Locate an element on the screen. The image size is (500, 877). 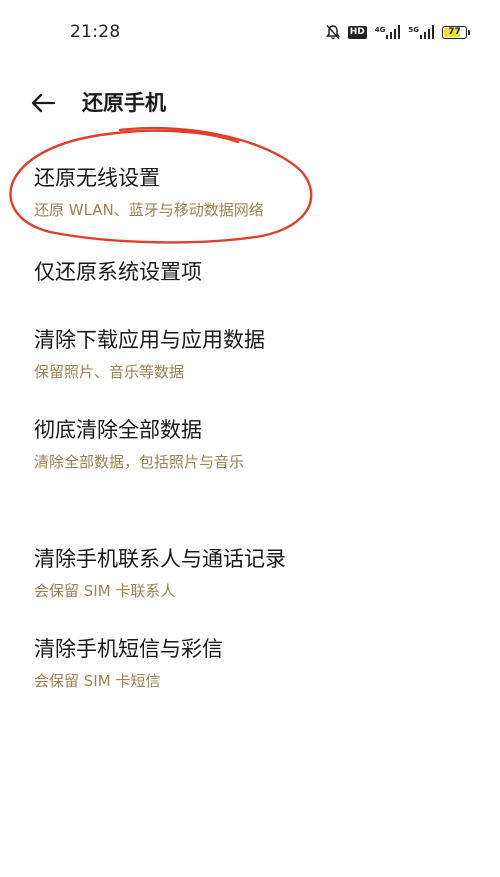
item-subtitle: 保留照片、音乐等数据 is located at coordinates (109, 372).